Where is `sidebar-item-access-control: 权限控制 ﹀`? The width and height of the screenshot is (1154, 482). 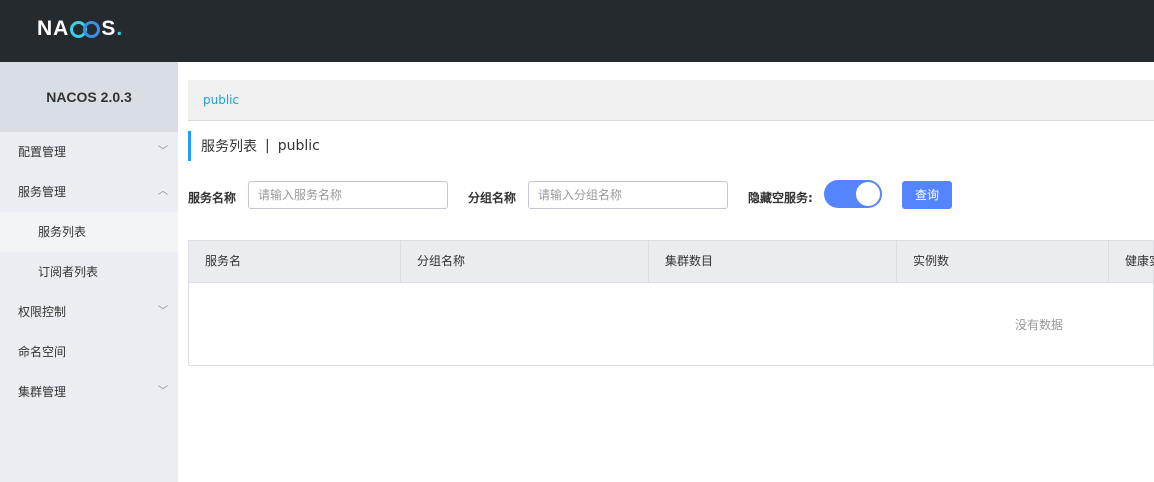 sidebar-item-access-control: 权限控制 ﹀ is located at coordinates (89, 312).